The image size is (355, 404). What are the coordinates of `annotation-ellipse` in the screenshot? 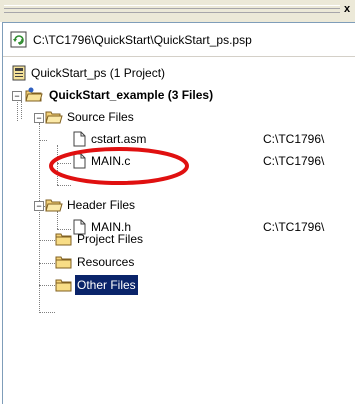 It's located at (119, 166).